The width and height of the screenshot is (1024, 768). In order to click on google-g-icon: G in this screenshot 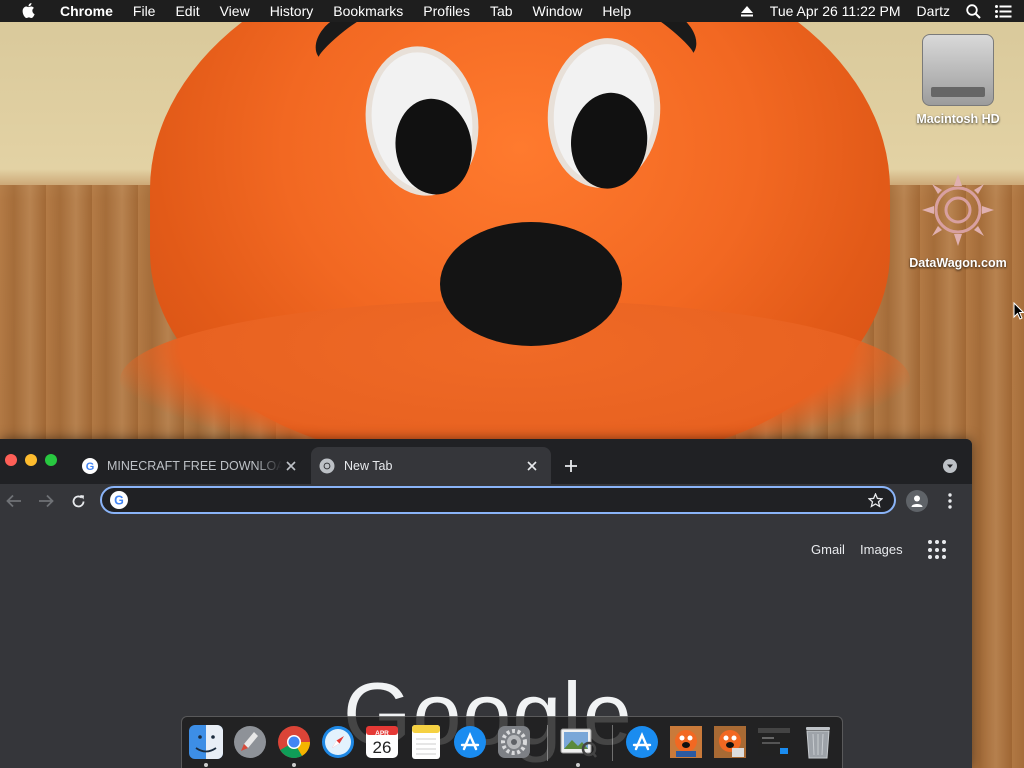, I will do `click(119, 500)`.